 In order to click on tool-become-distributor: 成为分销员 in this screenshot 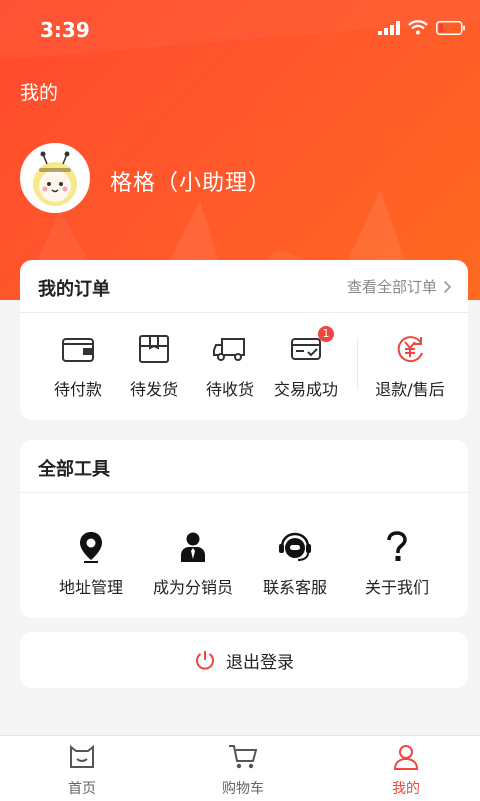, I will do `click(193, 564)`.